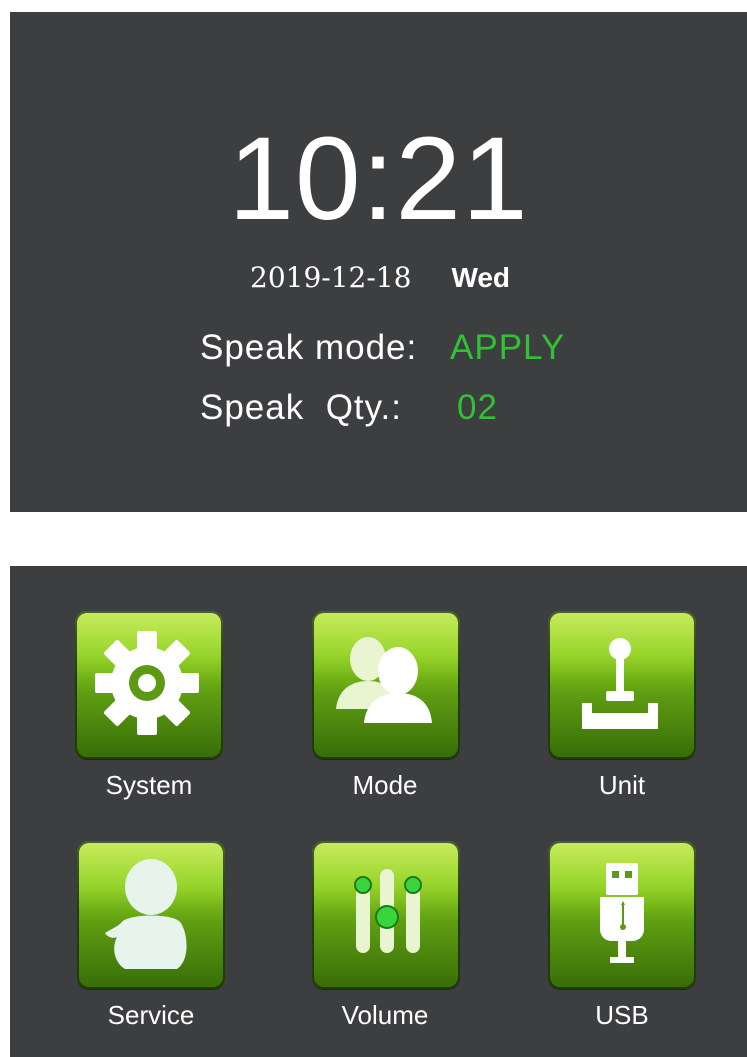  Describe the element at coordinates (309, 347) in the screenshot. I see `speak-mode-label: Speak mode:` at that location.